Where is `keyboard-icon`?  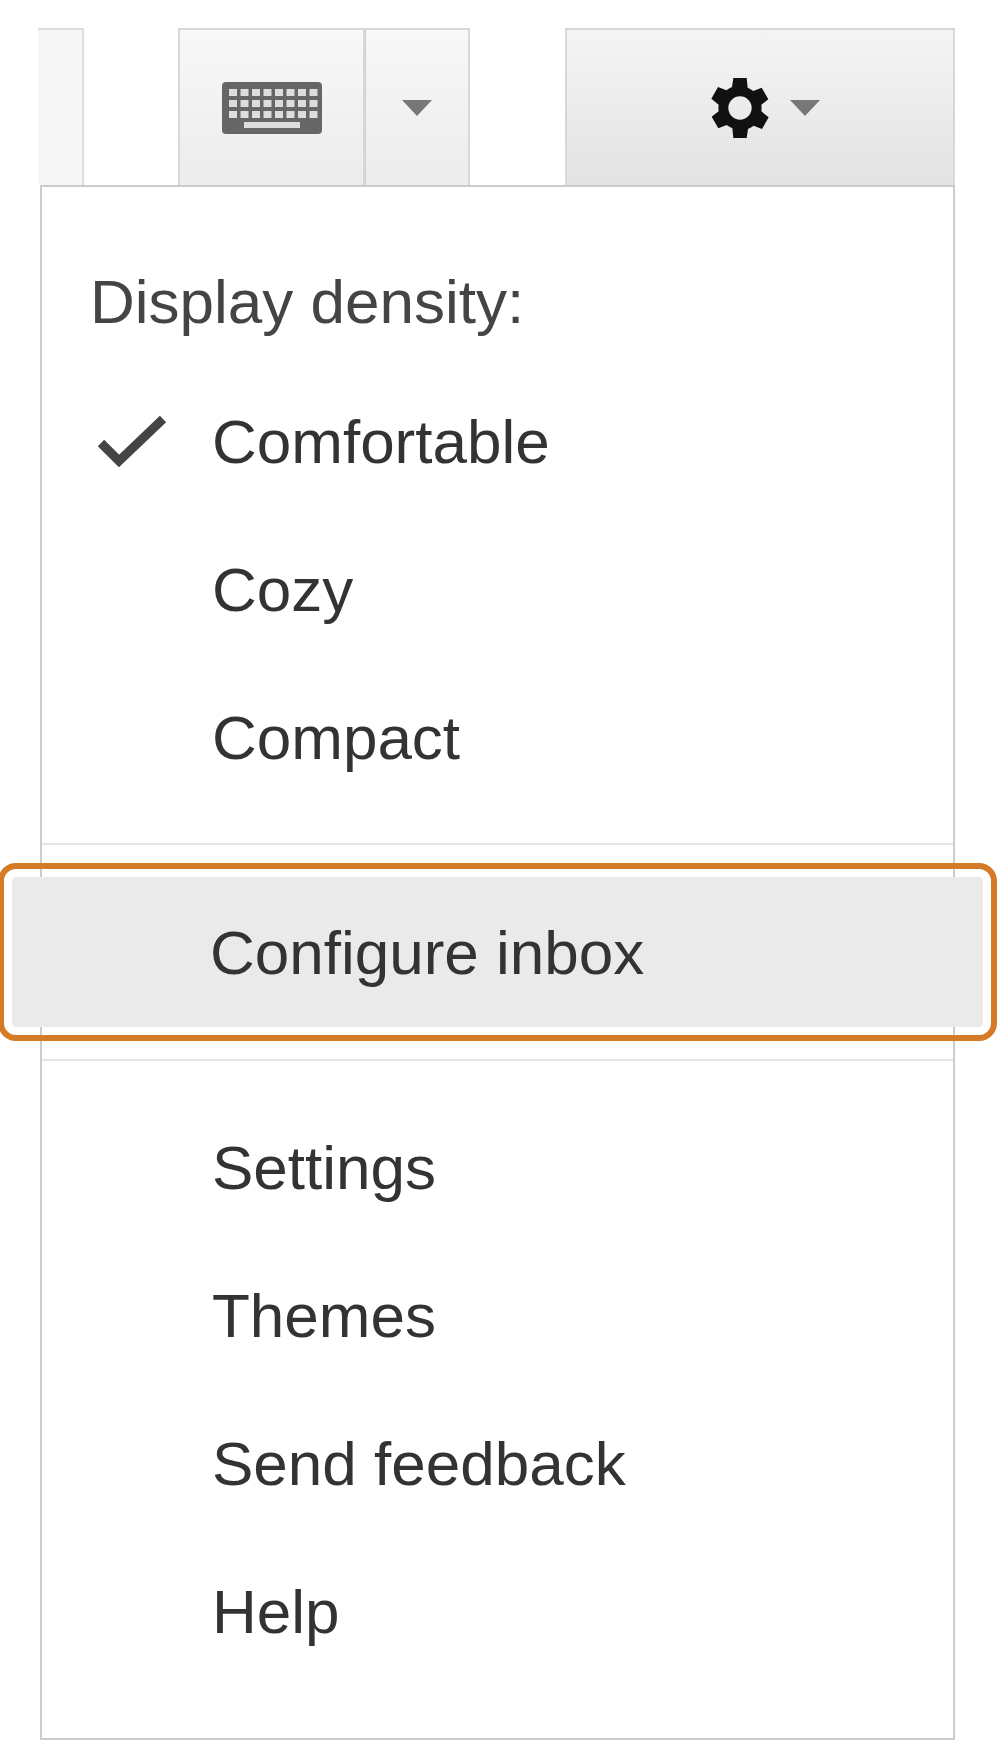 keyboard-icon is located at coordinates (271, 107).